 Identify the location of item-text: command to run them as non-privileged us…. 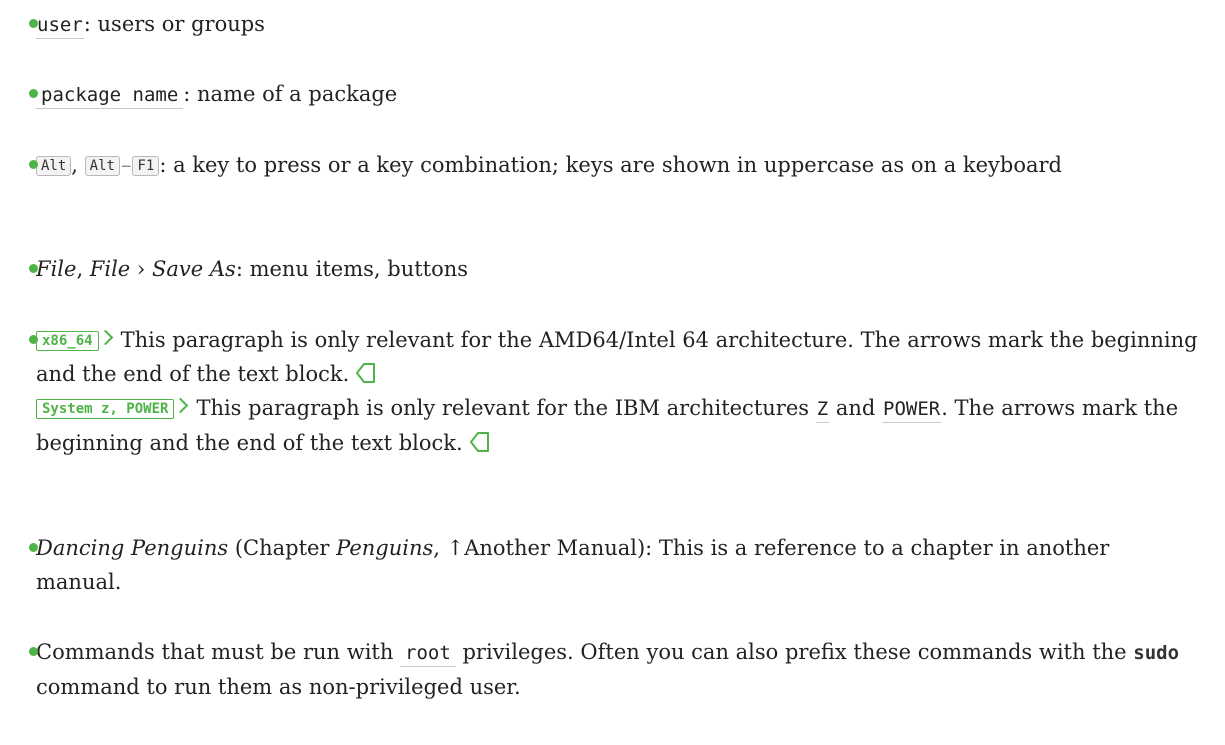
(278, 687).